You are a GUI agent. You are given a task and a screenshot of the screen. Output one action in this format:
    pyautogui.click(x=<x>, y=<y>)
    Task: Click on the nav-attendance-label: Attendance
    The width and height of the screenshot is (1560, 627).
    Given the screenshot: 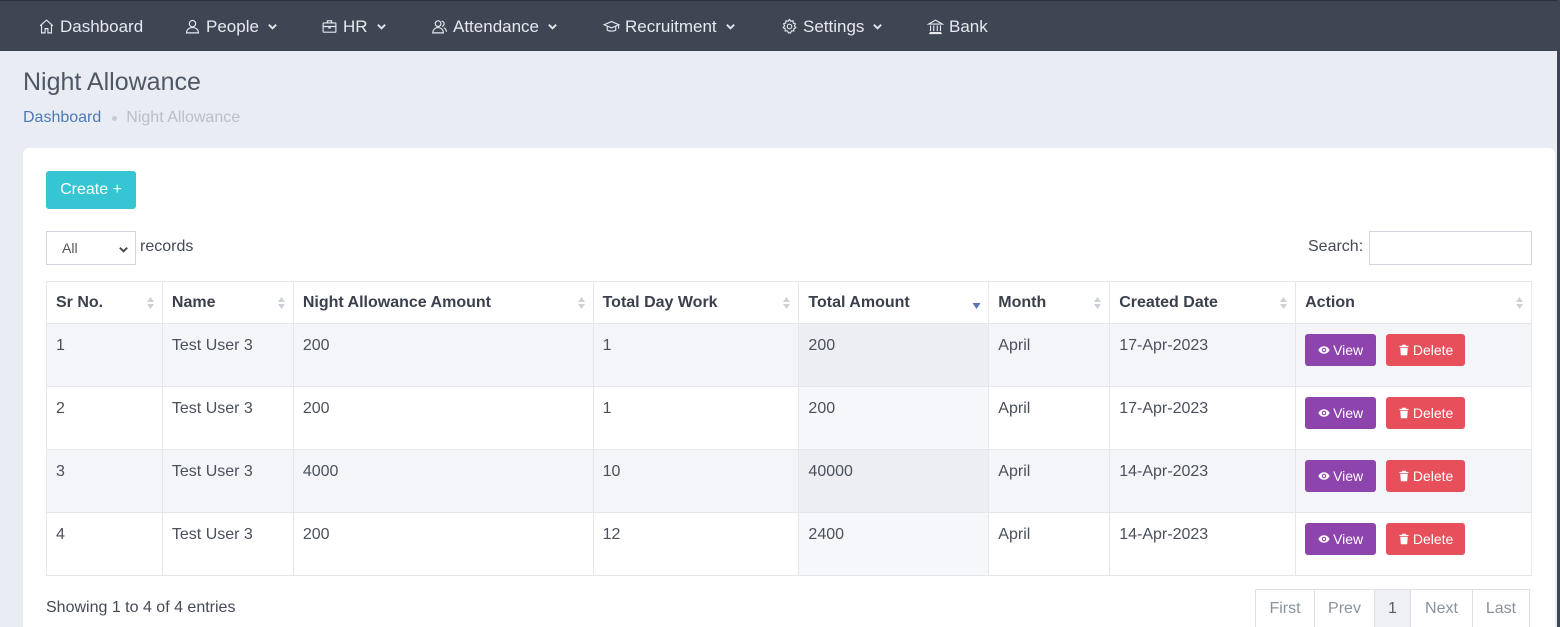 What is the action you would take?
    pyautogui.click(x=496, y=26)
    